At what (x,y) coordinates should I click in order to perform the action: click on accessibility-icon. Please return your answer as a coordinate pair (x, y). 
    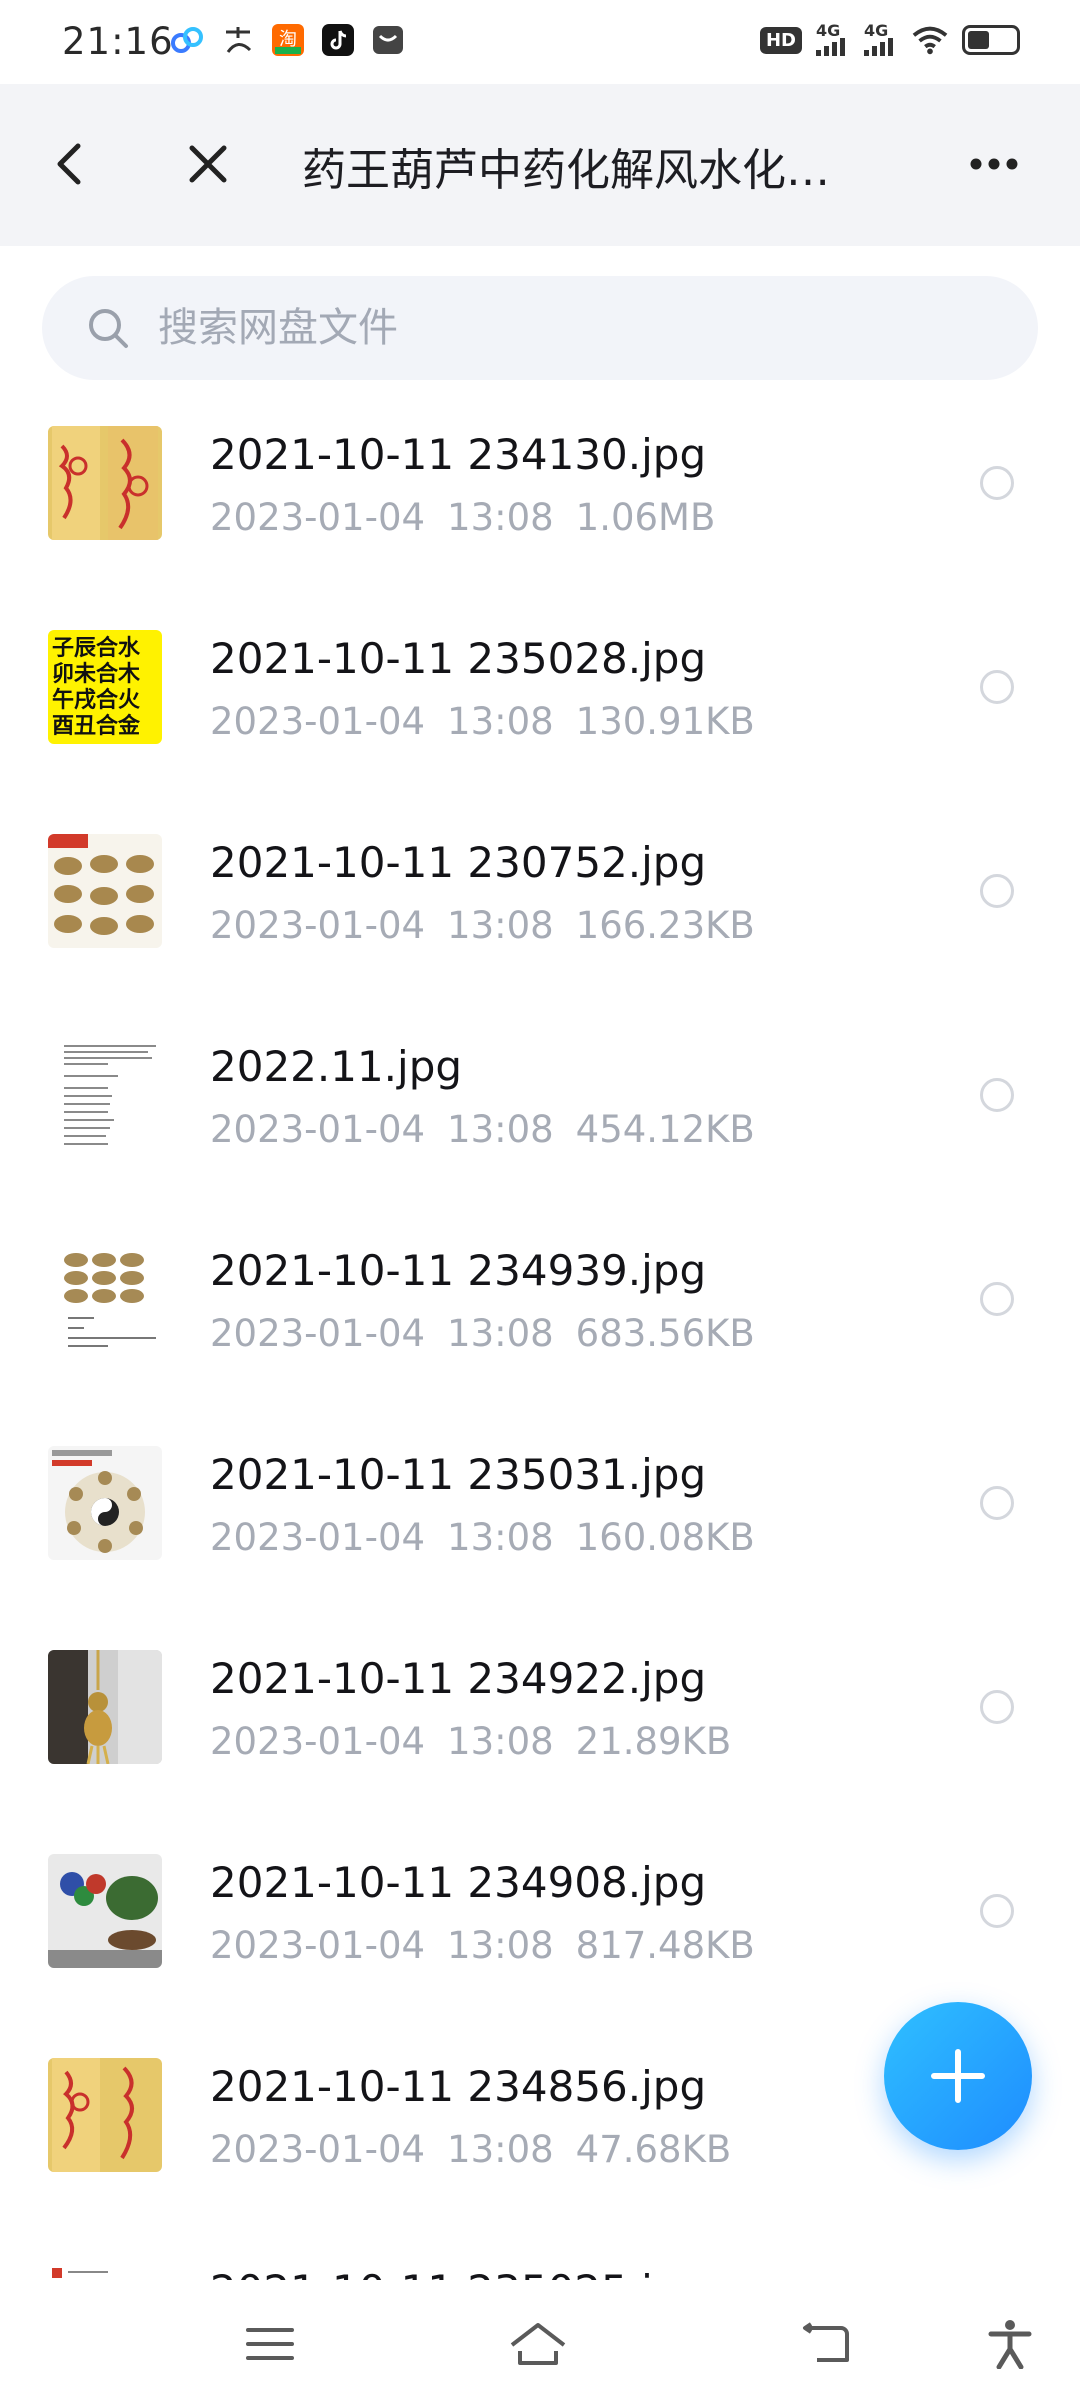
    Looking at the image, I should click on (1010, 2344).